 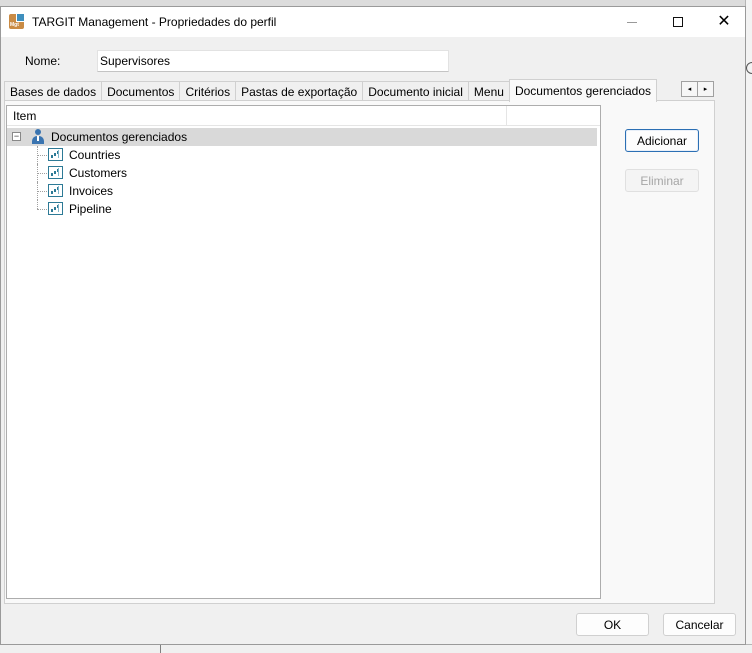 What do you see at coordinates (208, 91) in the screenshot?
I see `tab-criterios: Critérios` at bounding box center [208, 91].